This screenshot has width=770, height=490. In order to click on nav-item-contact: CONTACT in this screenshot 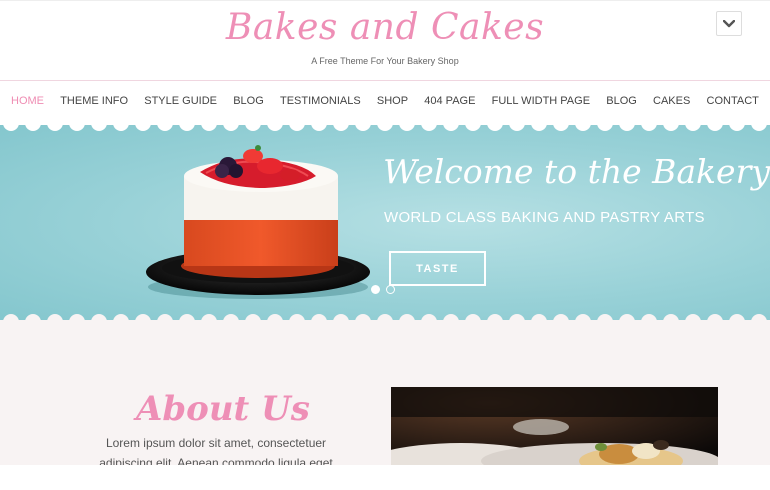, I will do `click(733, 101)`.